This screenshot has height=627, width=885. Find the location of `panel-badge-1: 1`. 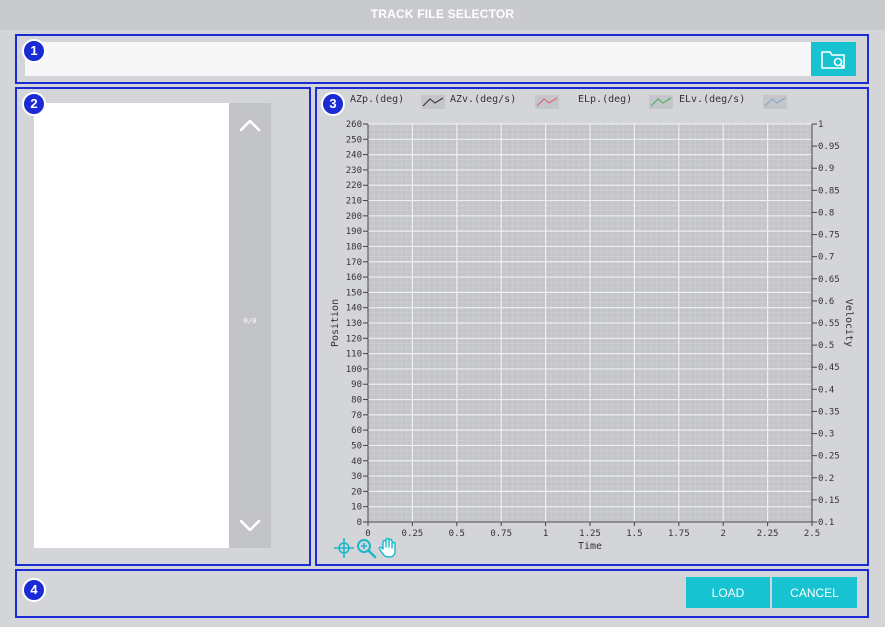

panel-badge-1: 1 is located at coordinates (34, 51).